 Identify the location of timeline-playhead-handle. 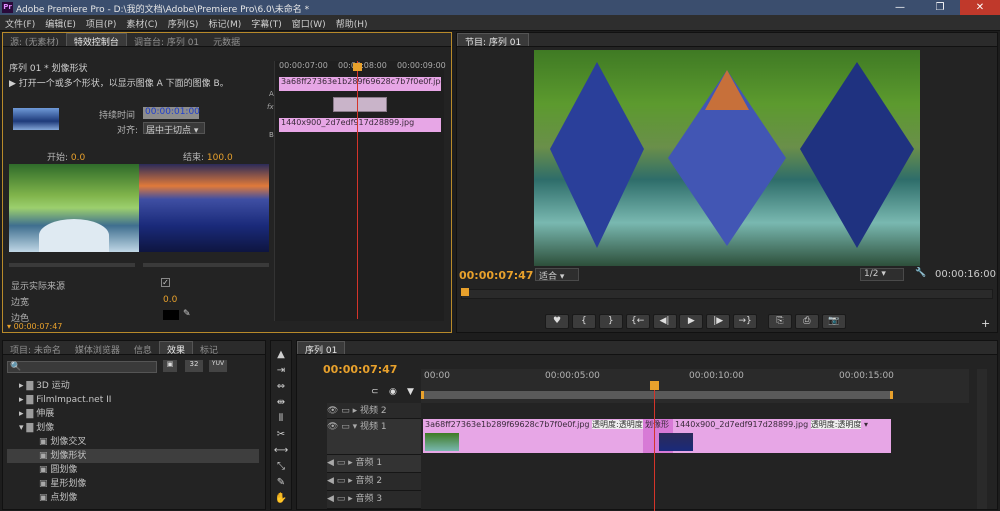
(654, 385).